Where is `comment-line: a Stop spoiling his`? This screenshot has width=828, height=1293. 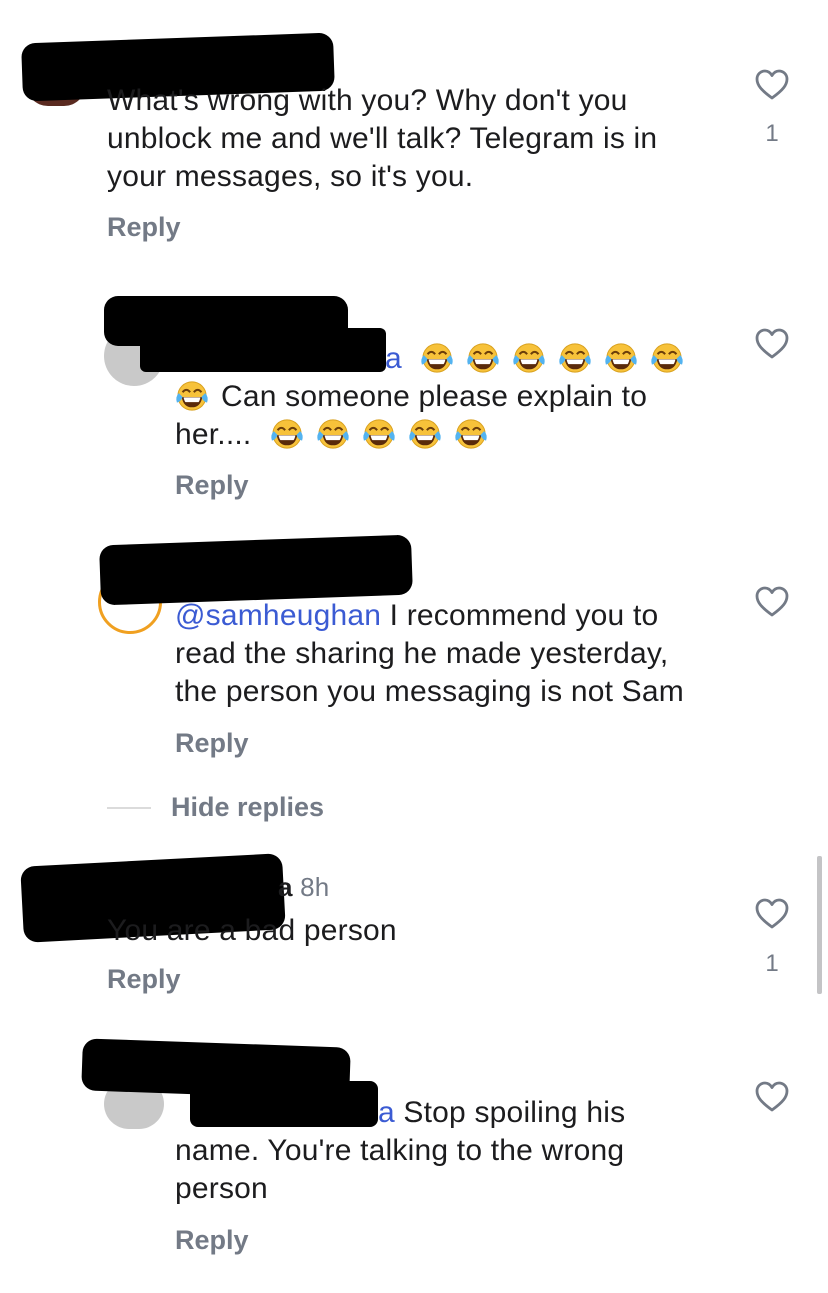
comment-line: a Stop spoiling his is located at coordinates (502, 1112).